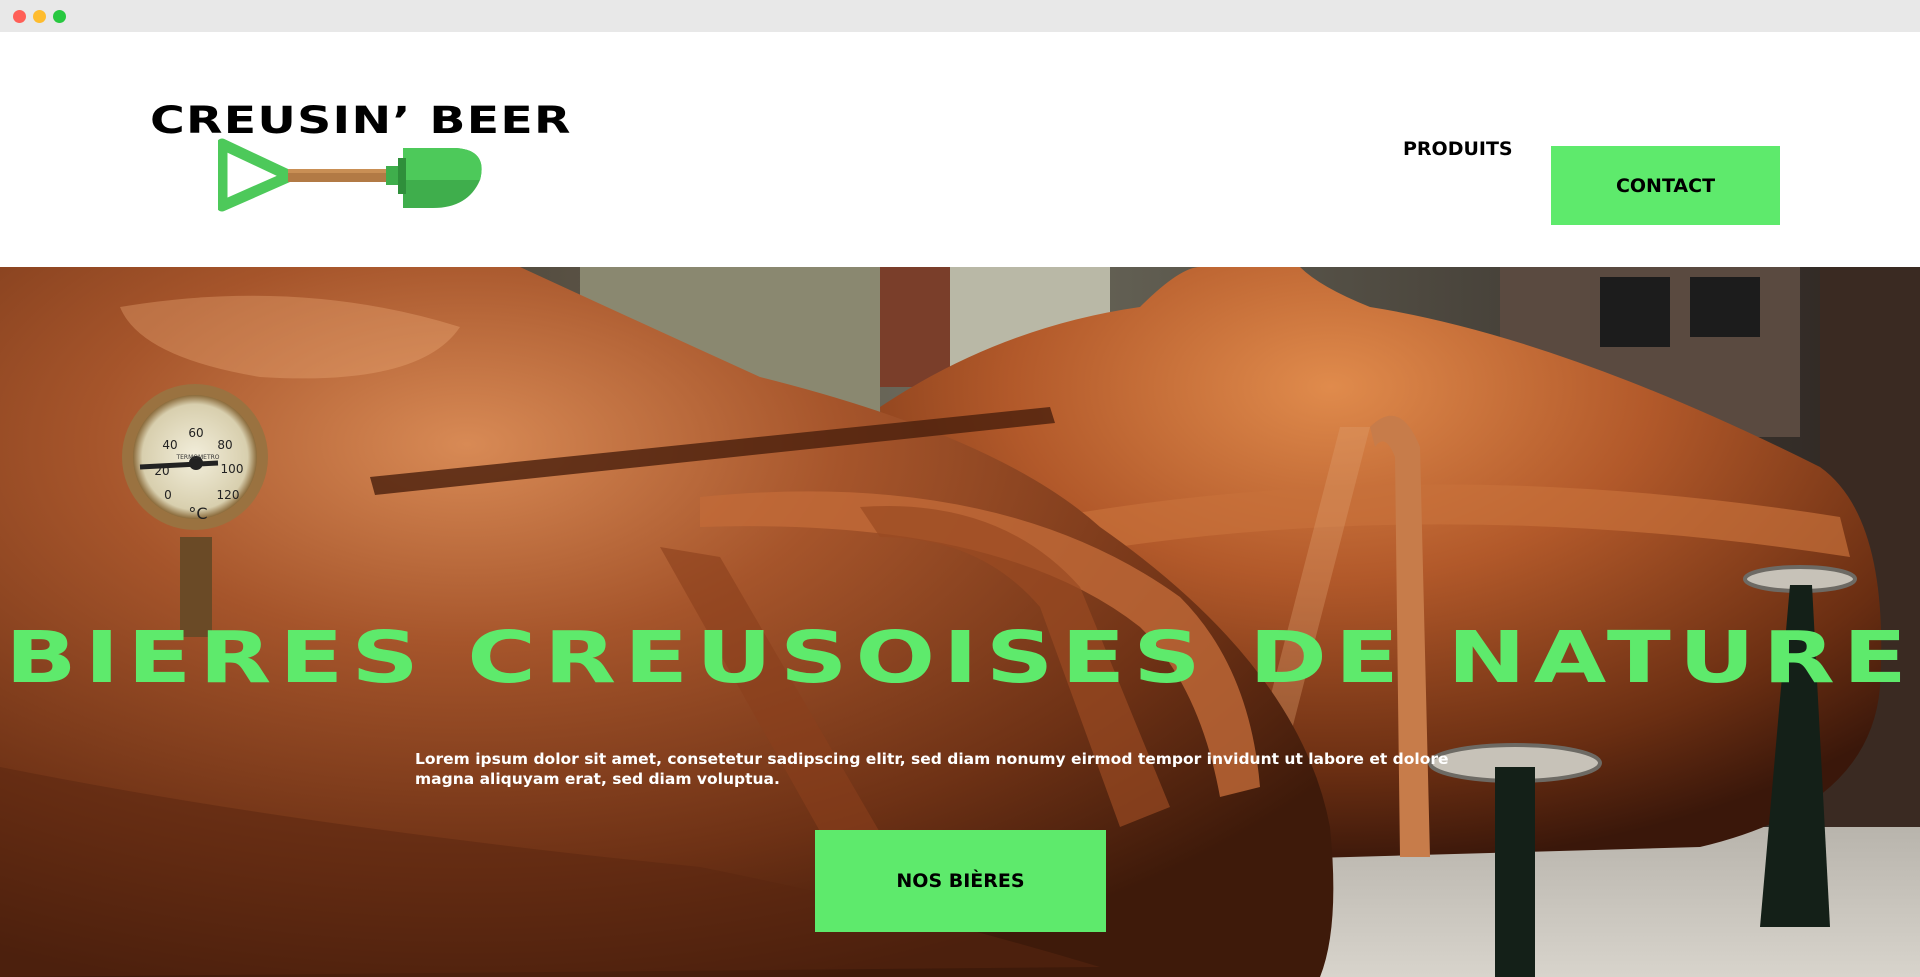 The image size is (1920, 977). What do you see at coordinates (197, 513) in the screenshot?
I see `gauge-label: °C` at bounding box center [197, 513].